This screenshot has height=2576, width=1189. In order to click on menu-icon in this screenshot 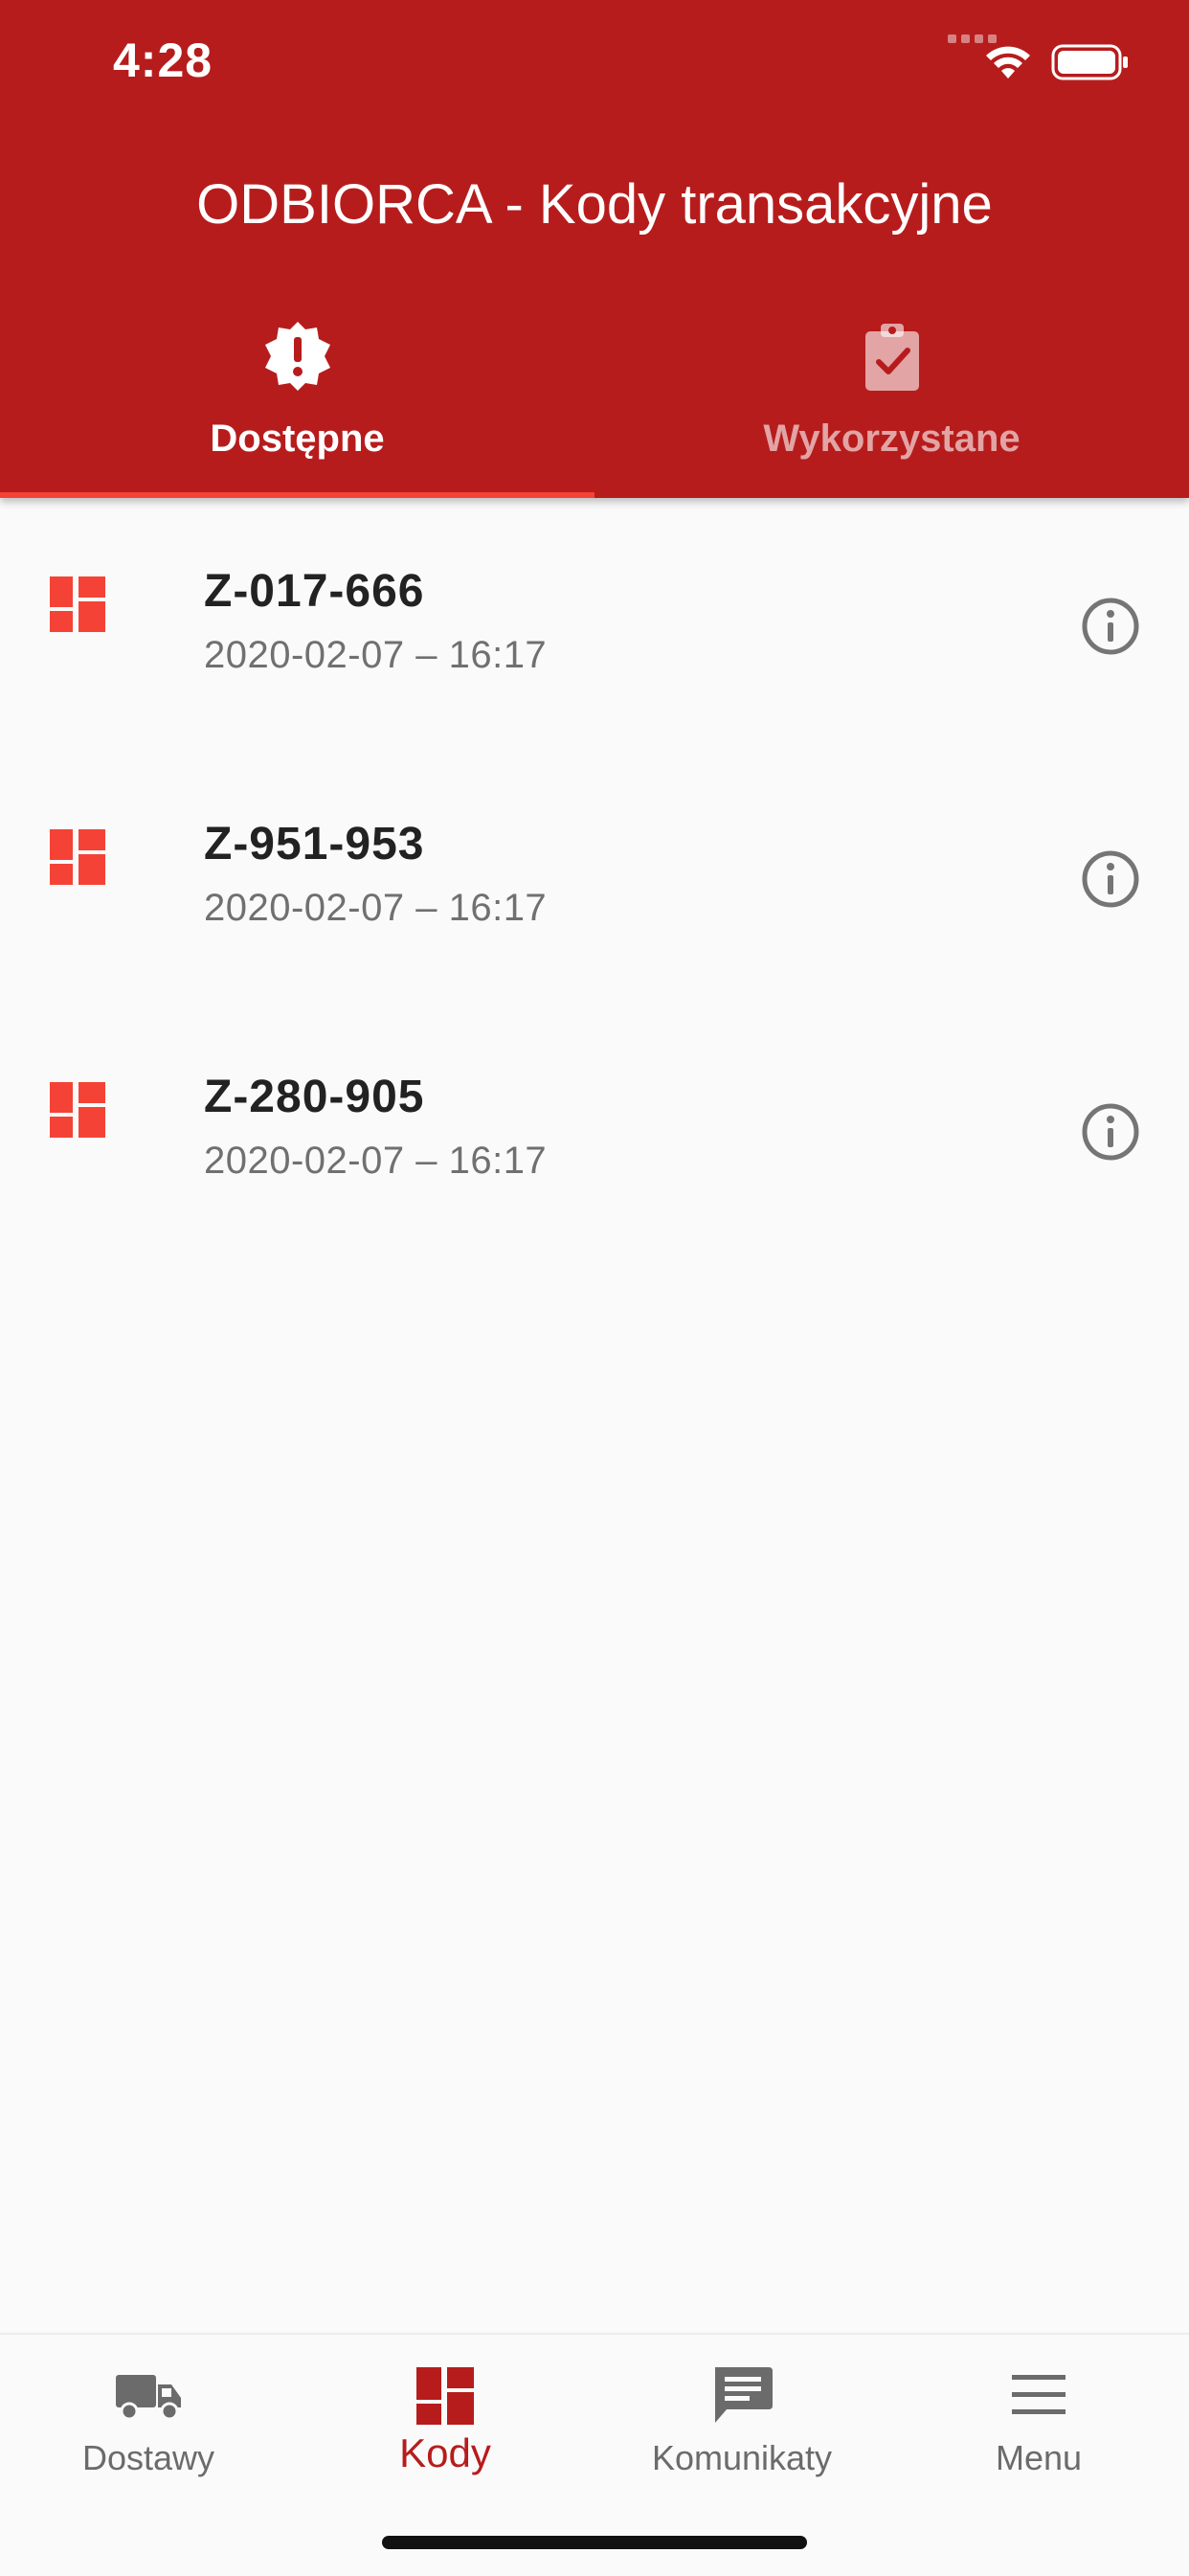, I will do `click(1039, 2394)`.